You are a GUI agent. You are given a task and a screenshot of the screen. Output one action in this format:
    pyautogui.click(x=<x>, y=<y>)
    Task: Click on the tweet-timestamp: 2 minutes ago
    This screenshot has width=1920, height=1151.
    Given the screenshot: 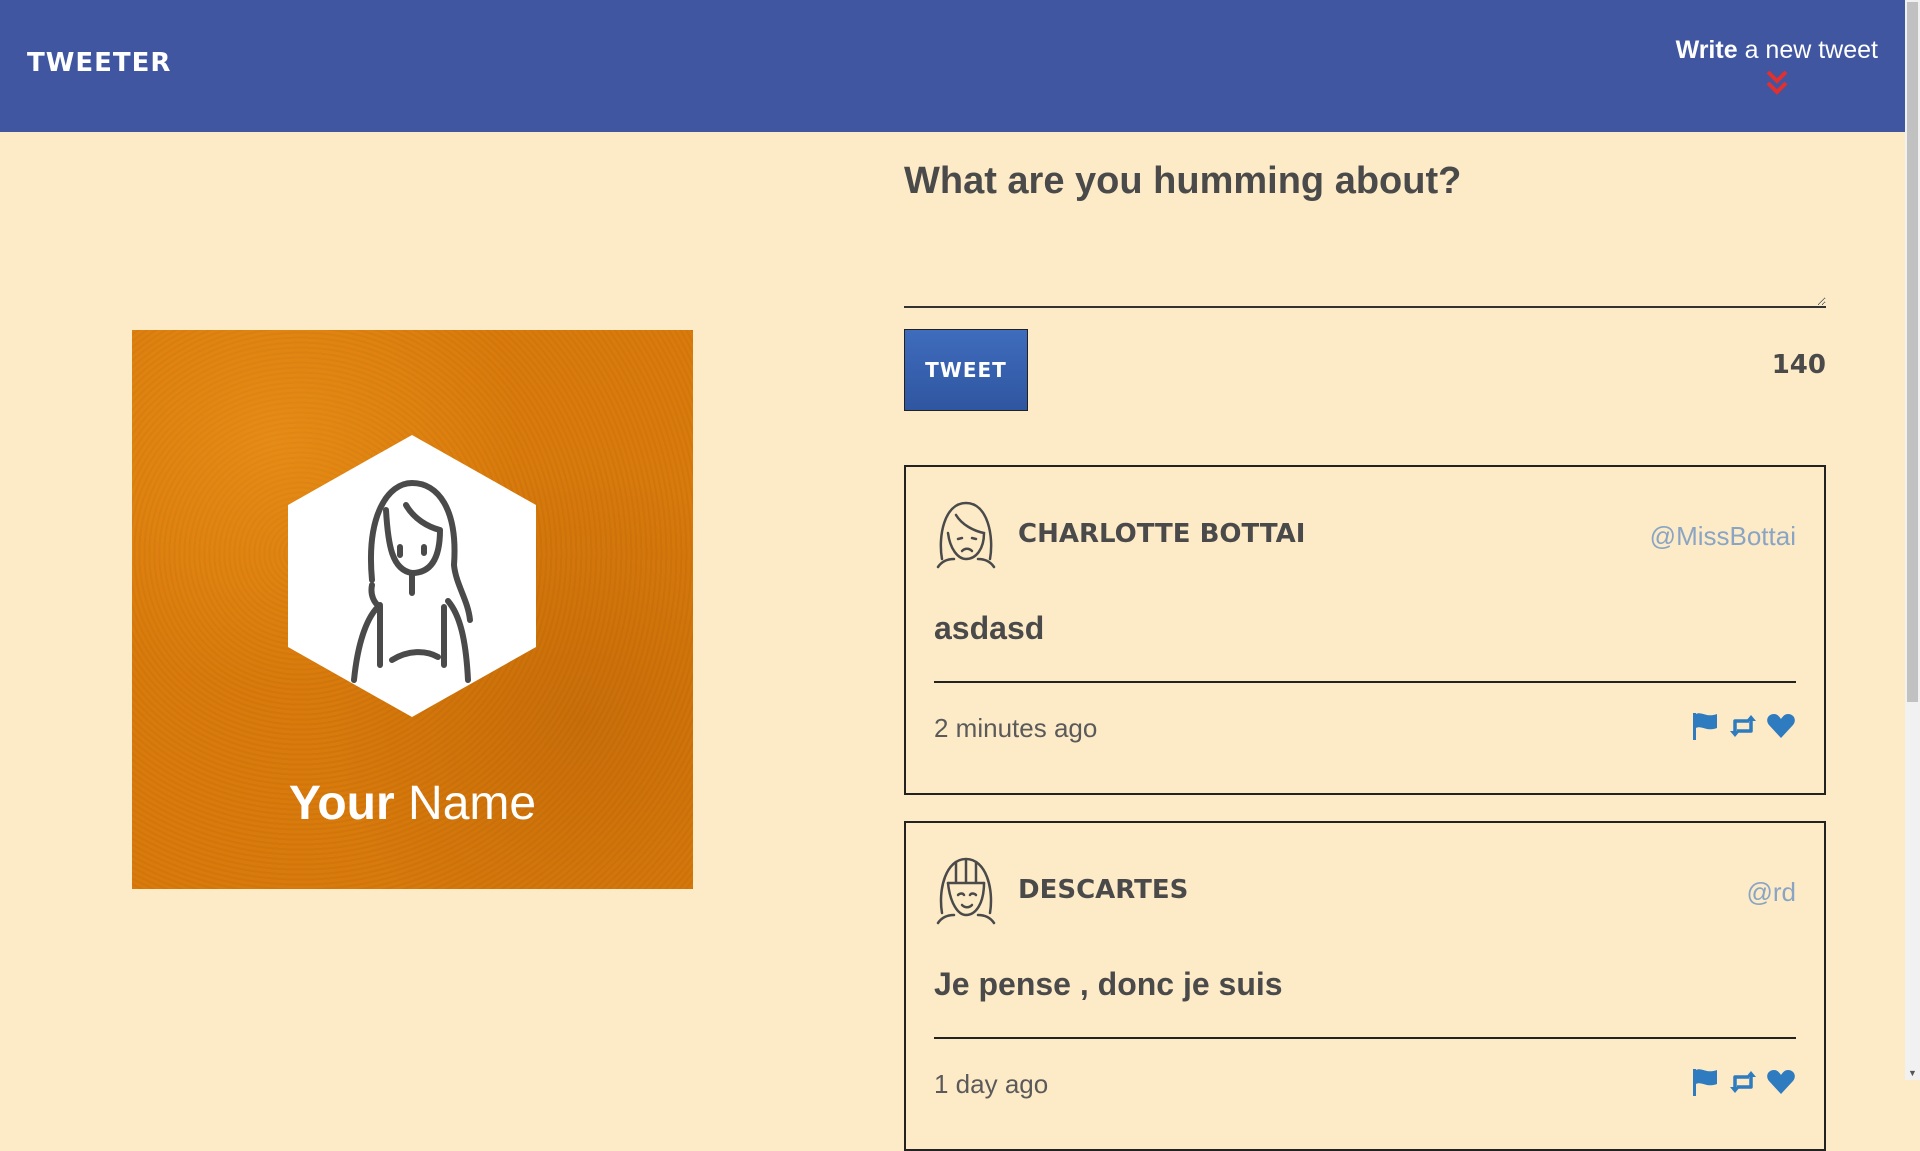 What is the action you would take?
    pyautogui.click(x=1016, y=728)
    